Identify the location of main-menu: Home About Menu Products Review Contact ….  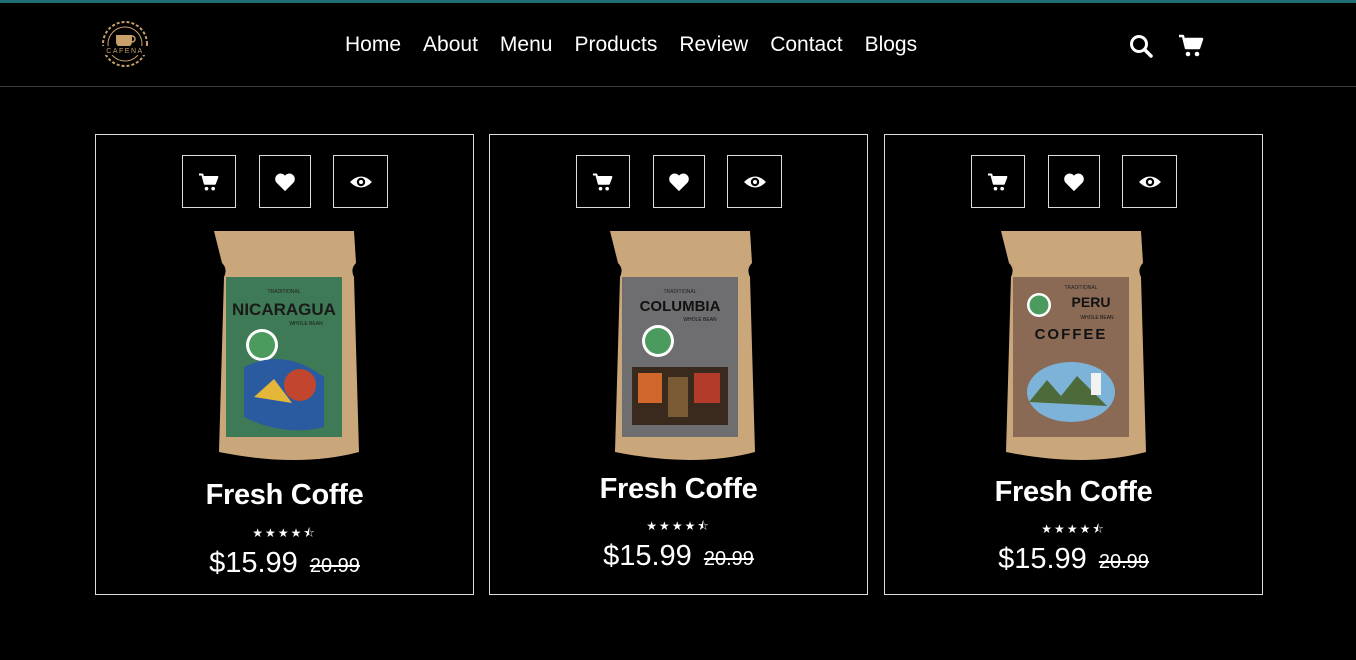
(631, 45).